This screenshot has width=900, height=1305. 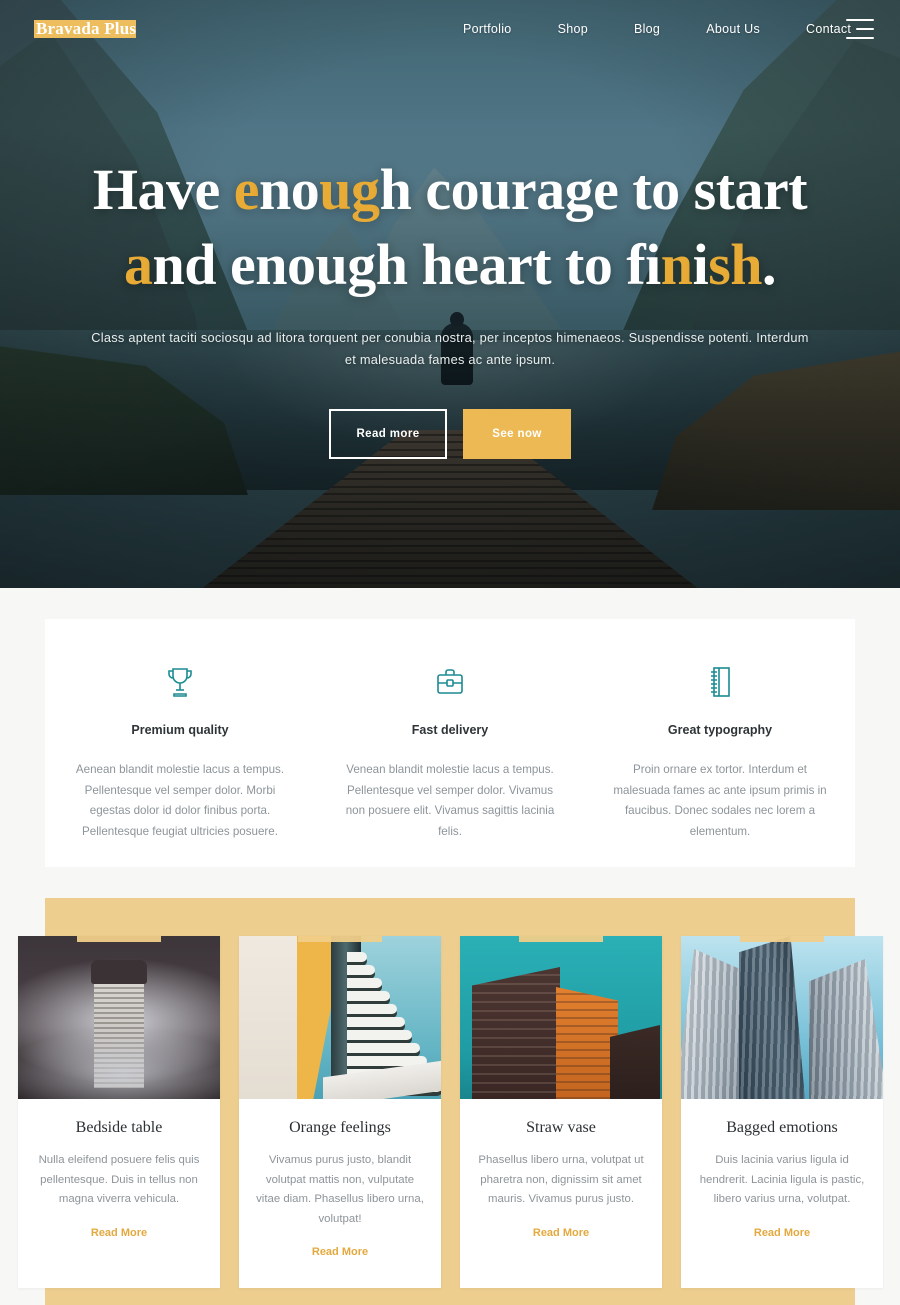 I want to click on trophy-icon, so click(x=180, y=682).